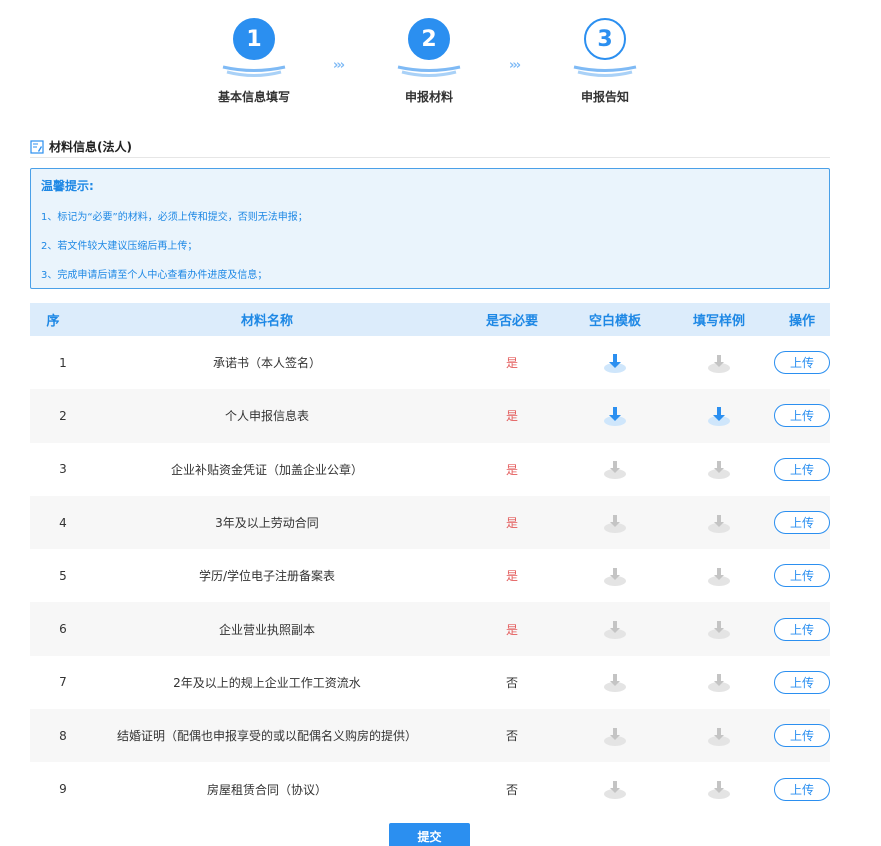 The height and width of the screenshot is (846, 881). What do you see at coordinates (430, 736) in the screenshot?
I see `table-row: 8 结婚证明（配偶也申报享受的或以配偶名义购房的提供） 否 上传` at bounding box center [430, 736].